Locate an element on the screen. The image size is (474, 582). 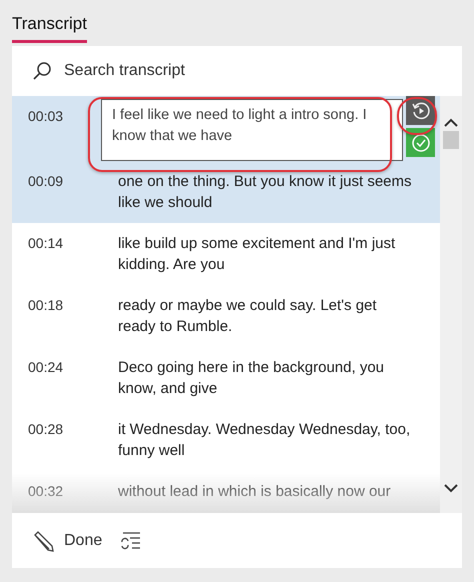
replay-button is located at coordinates (420, 110).